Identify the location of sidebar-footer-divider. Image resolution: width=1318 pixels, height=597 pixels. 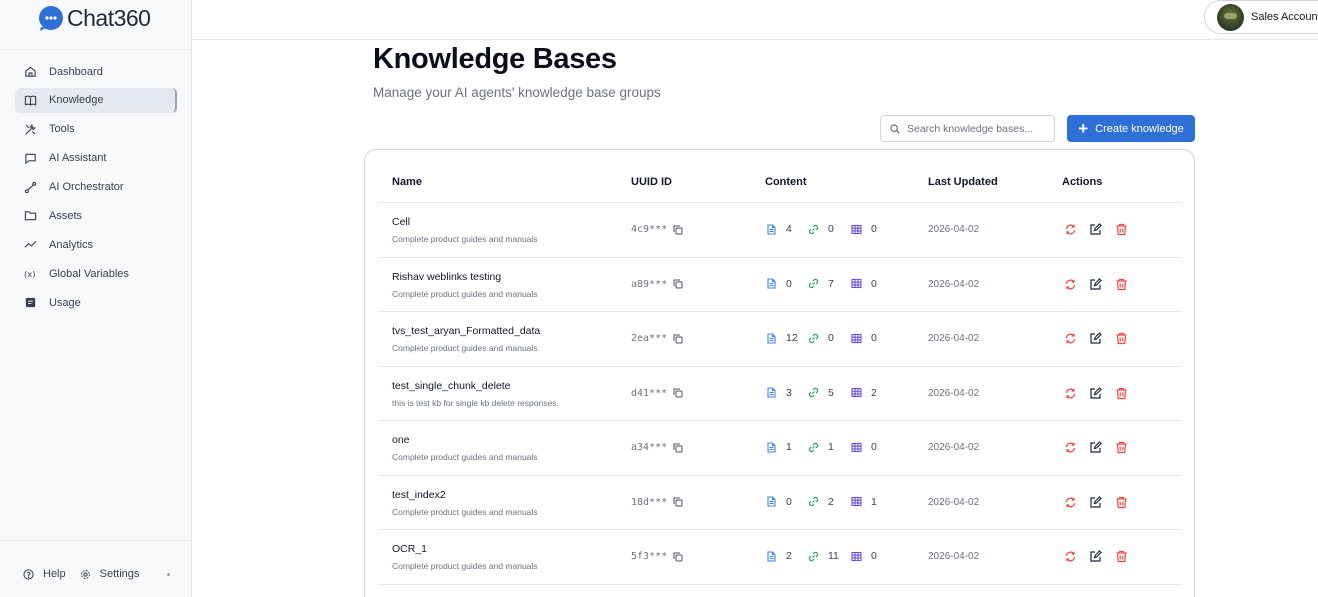
(95, 540).